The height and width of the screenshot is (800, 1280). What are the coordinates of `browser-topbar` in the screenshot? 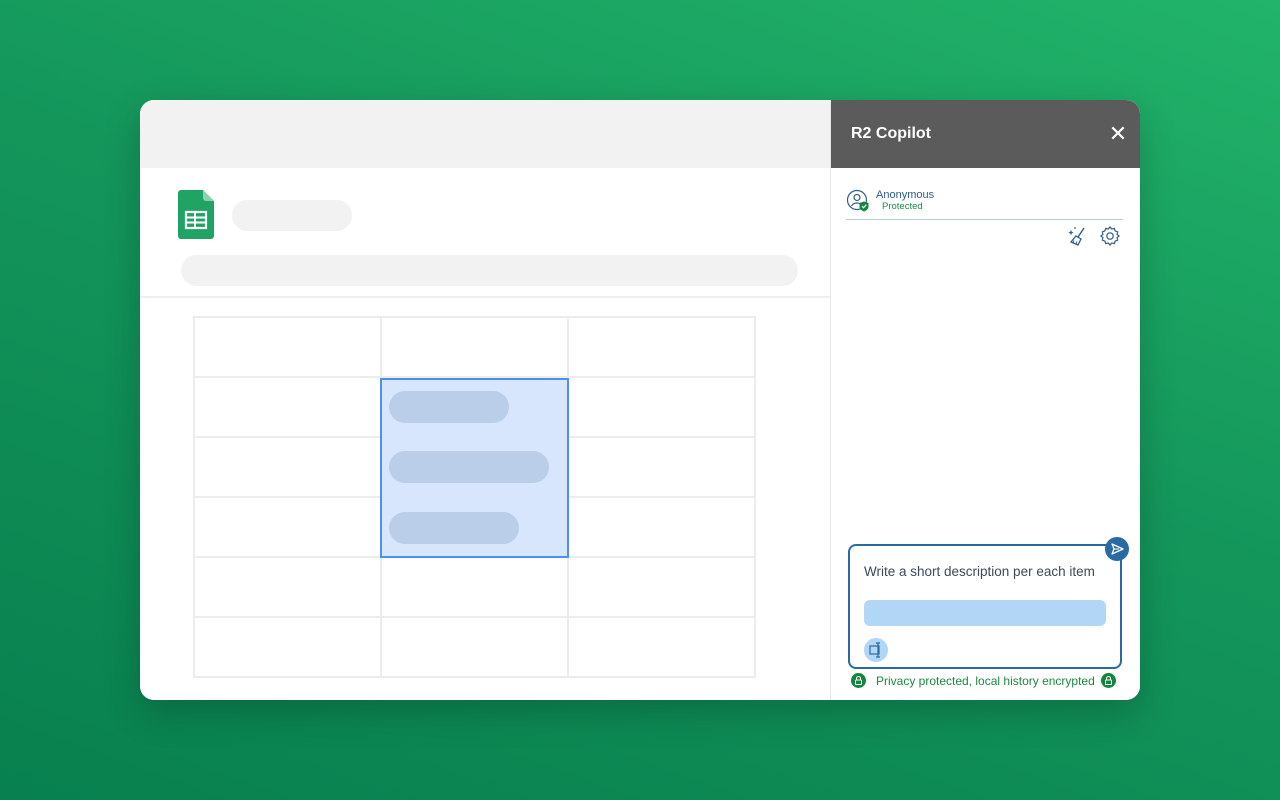 It's located at (485, 134).